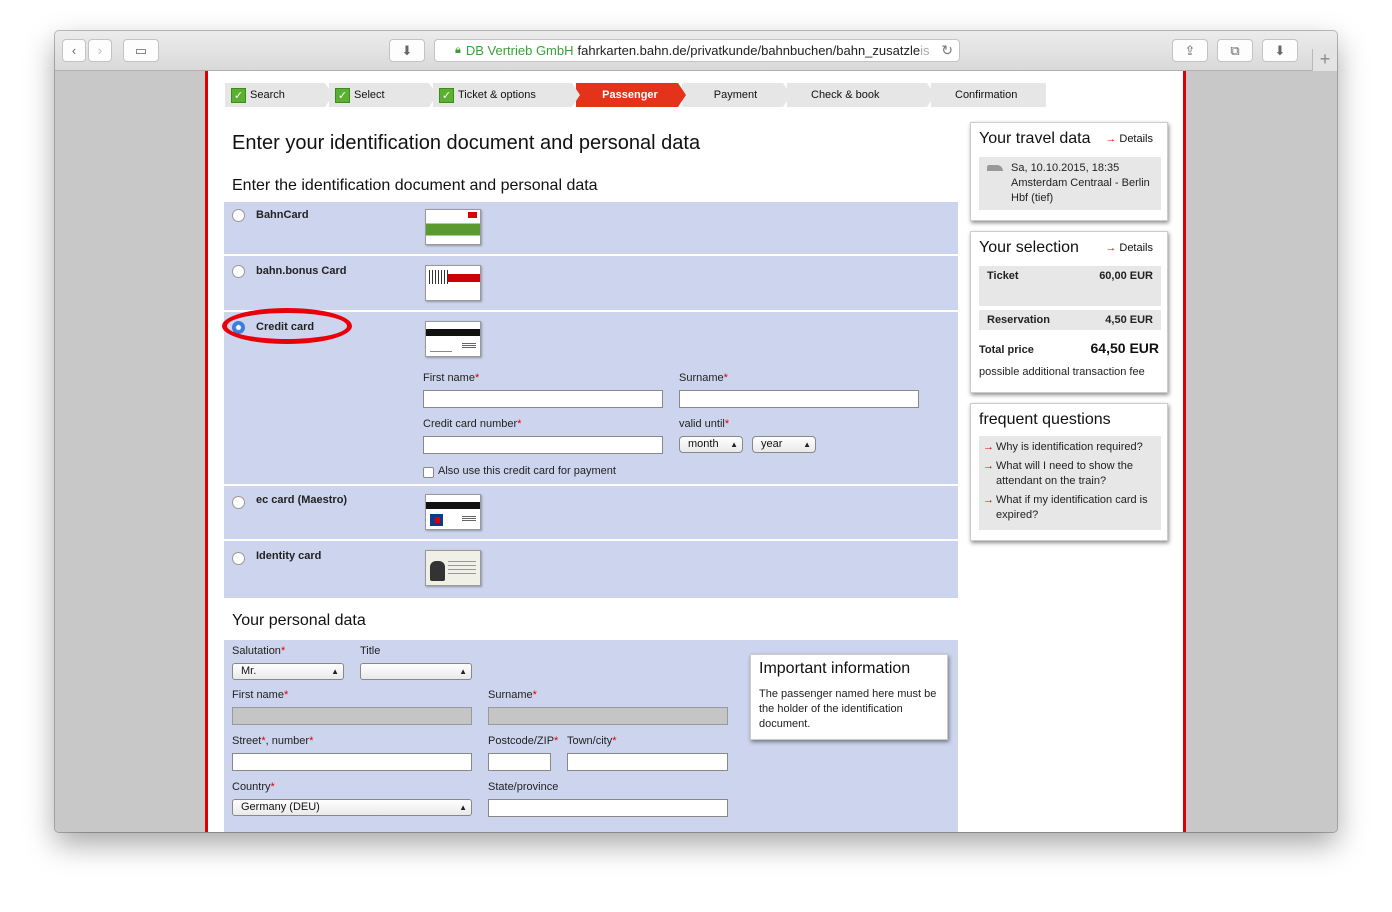  What do you see at coordinates (591, 285) in the screenshot?
I see `option-bahn-bonus: bahn.bonus Card` at bounding box center [591, 285].